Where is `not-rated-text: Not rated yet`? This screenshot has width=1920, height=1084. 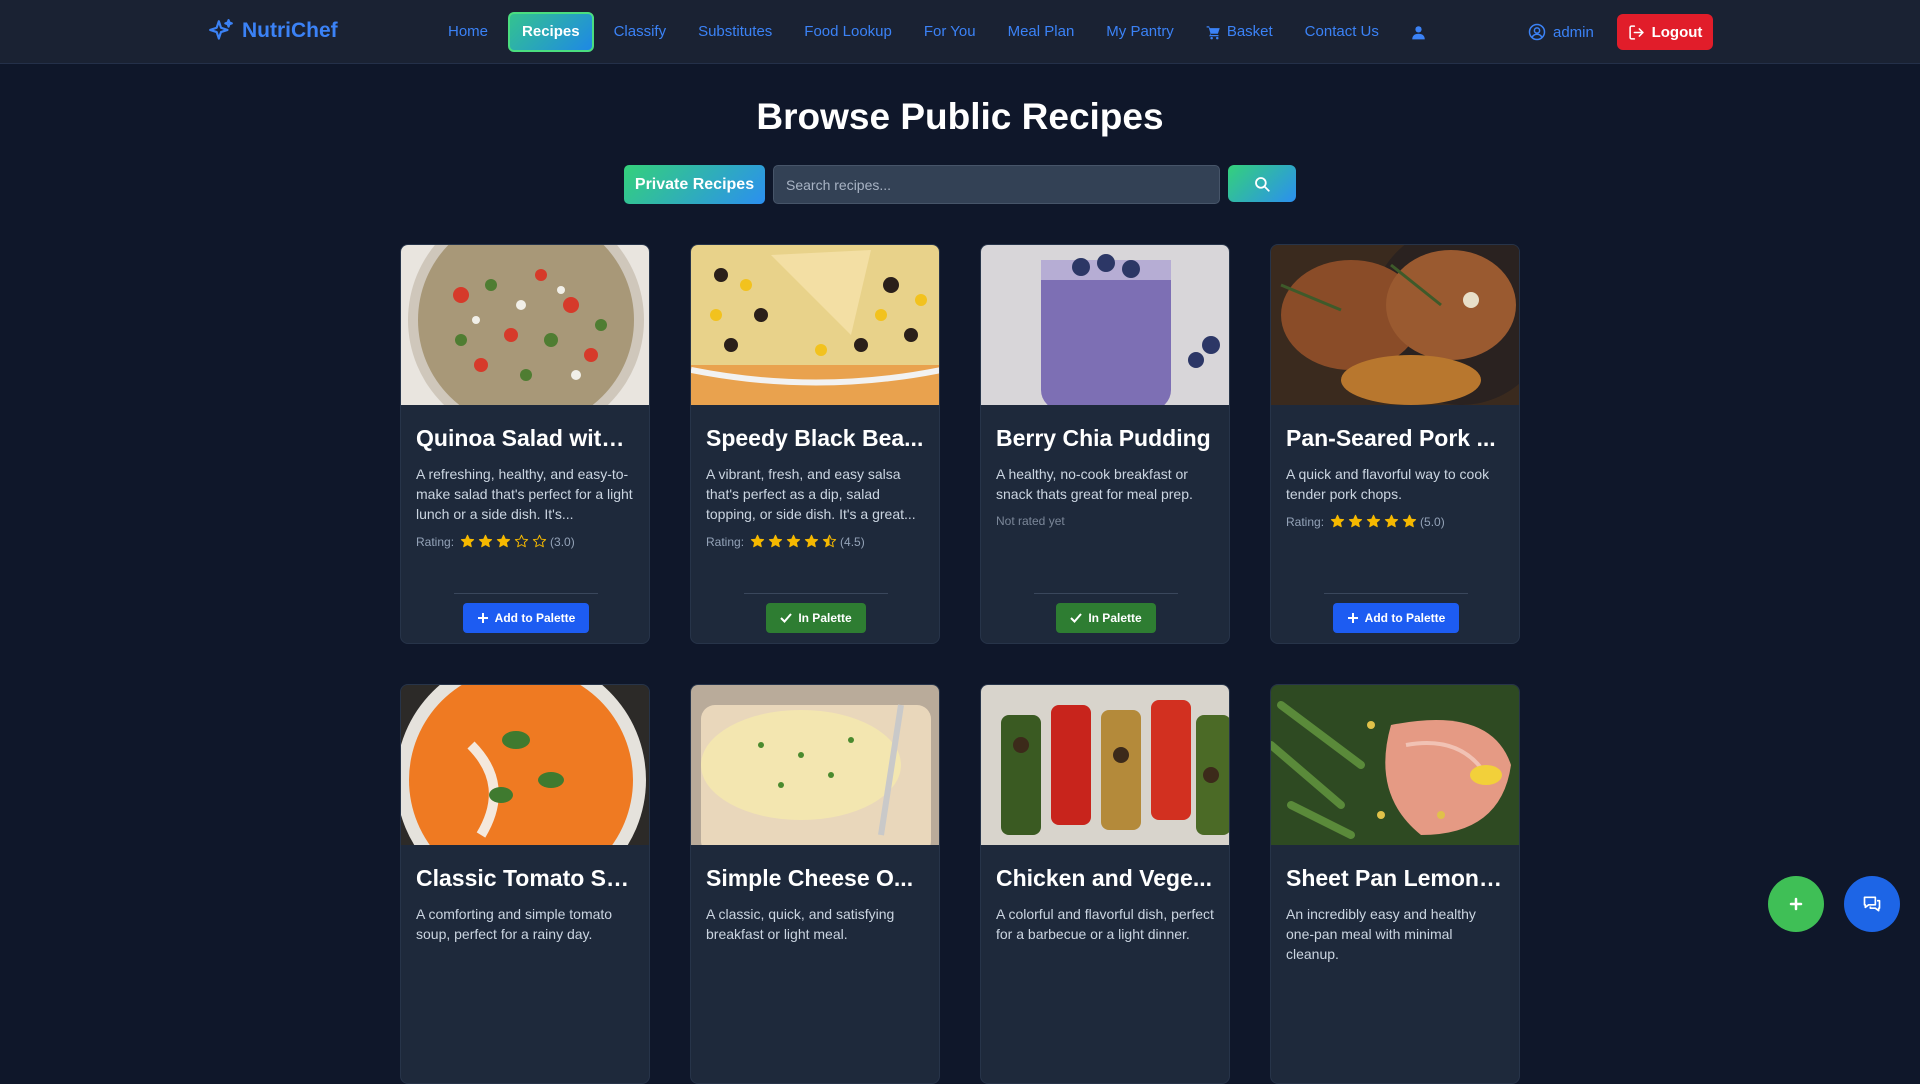 not-rated-text: Not rated yet is located at coordinates (1030, 521).